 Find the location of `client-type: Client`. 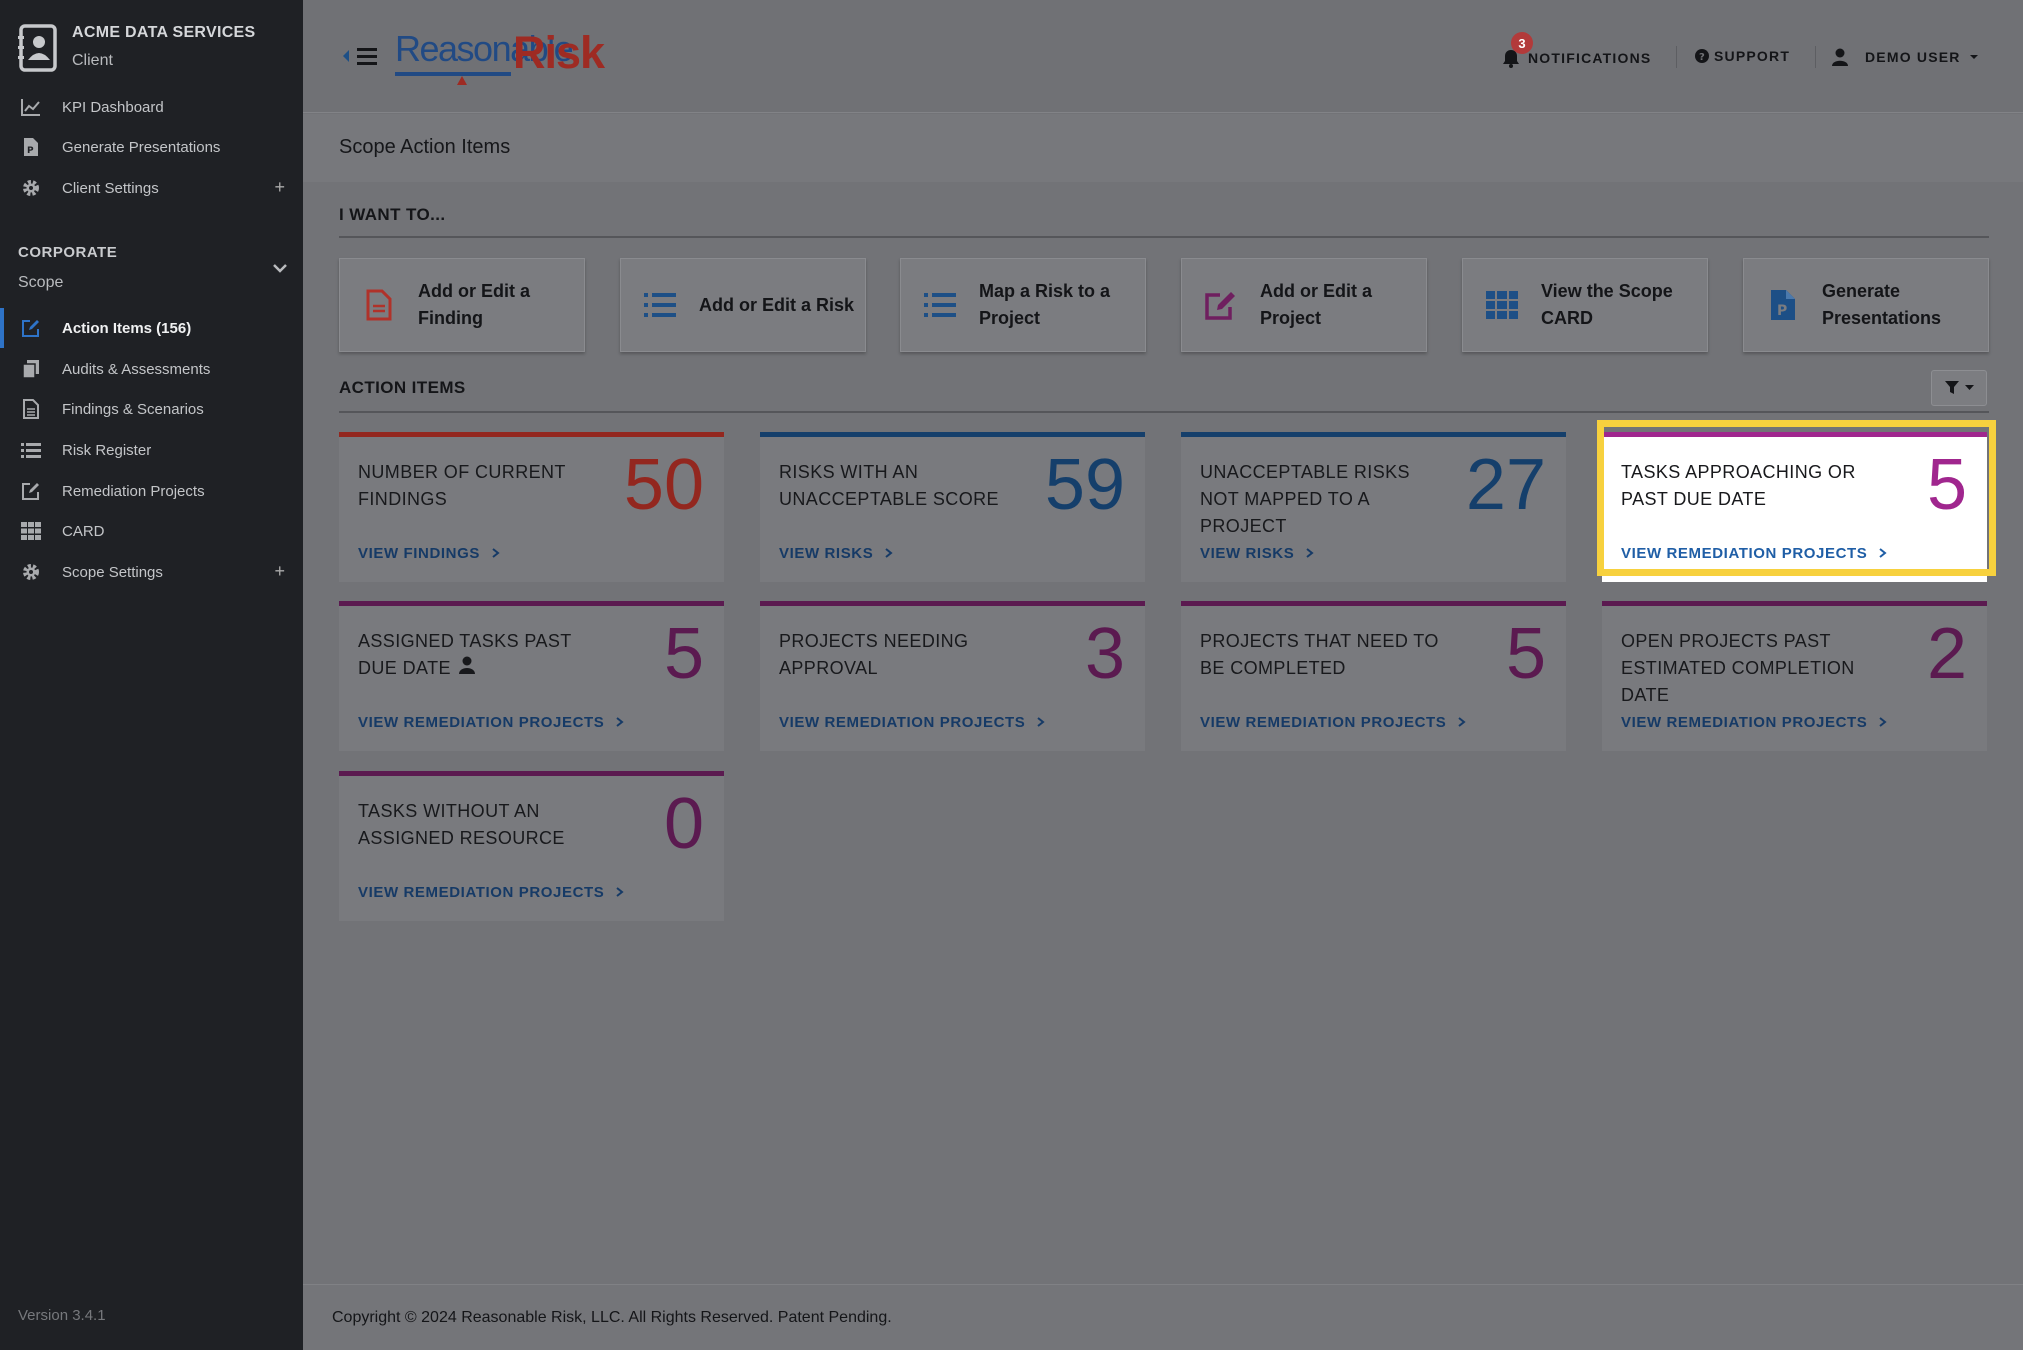

client-type: Client is located at coordinates (92, 60).